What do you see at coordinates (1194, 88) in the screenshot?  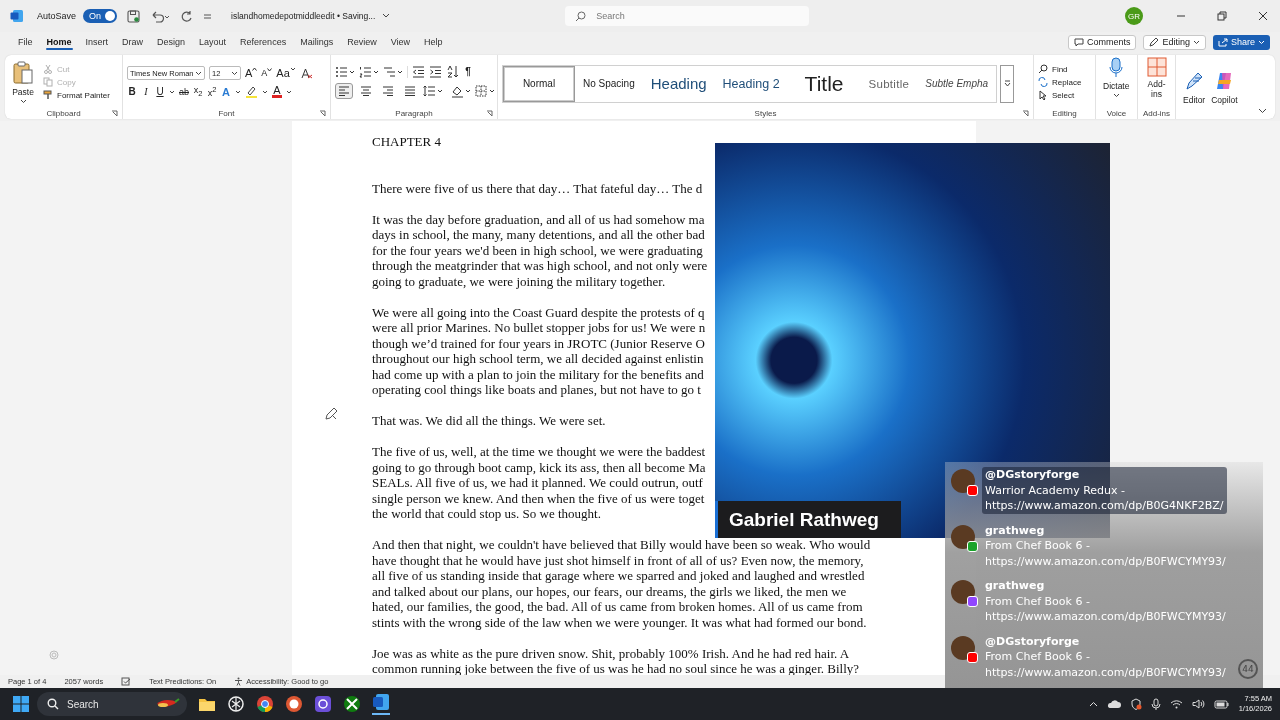 I see `editor-button: Editor` at bounding box center [1194, 88].